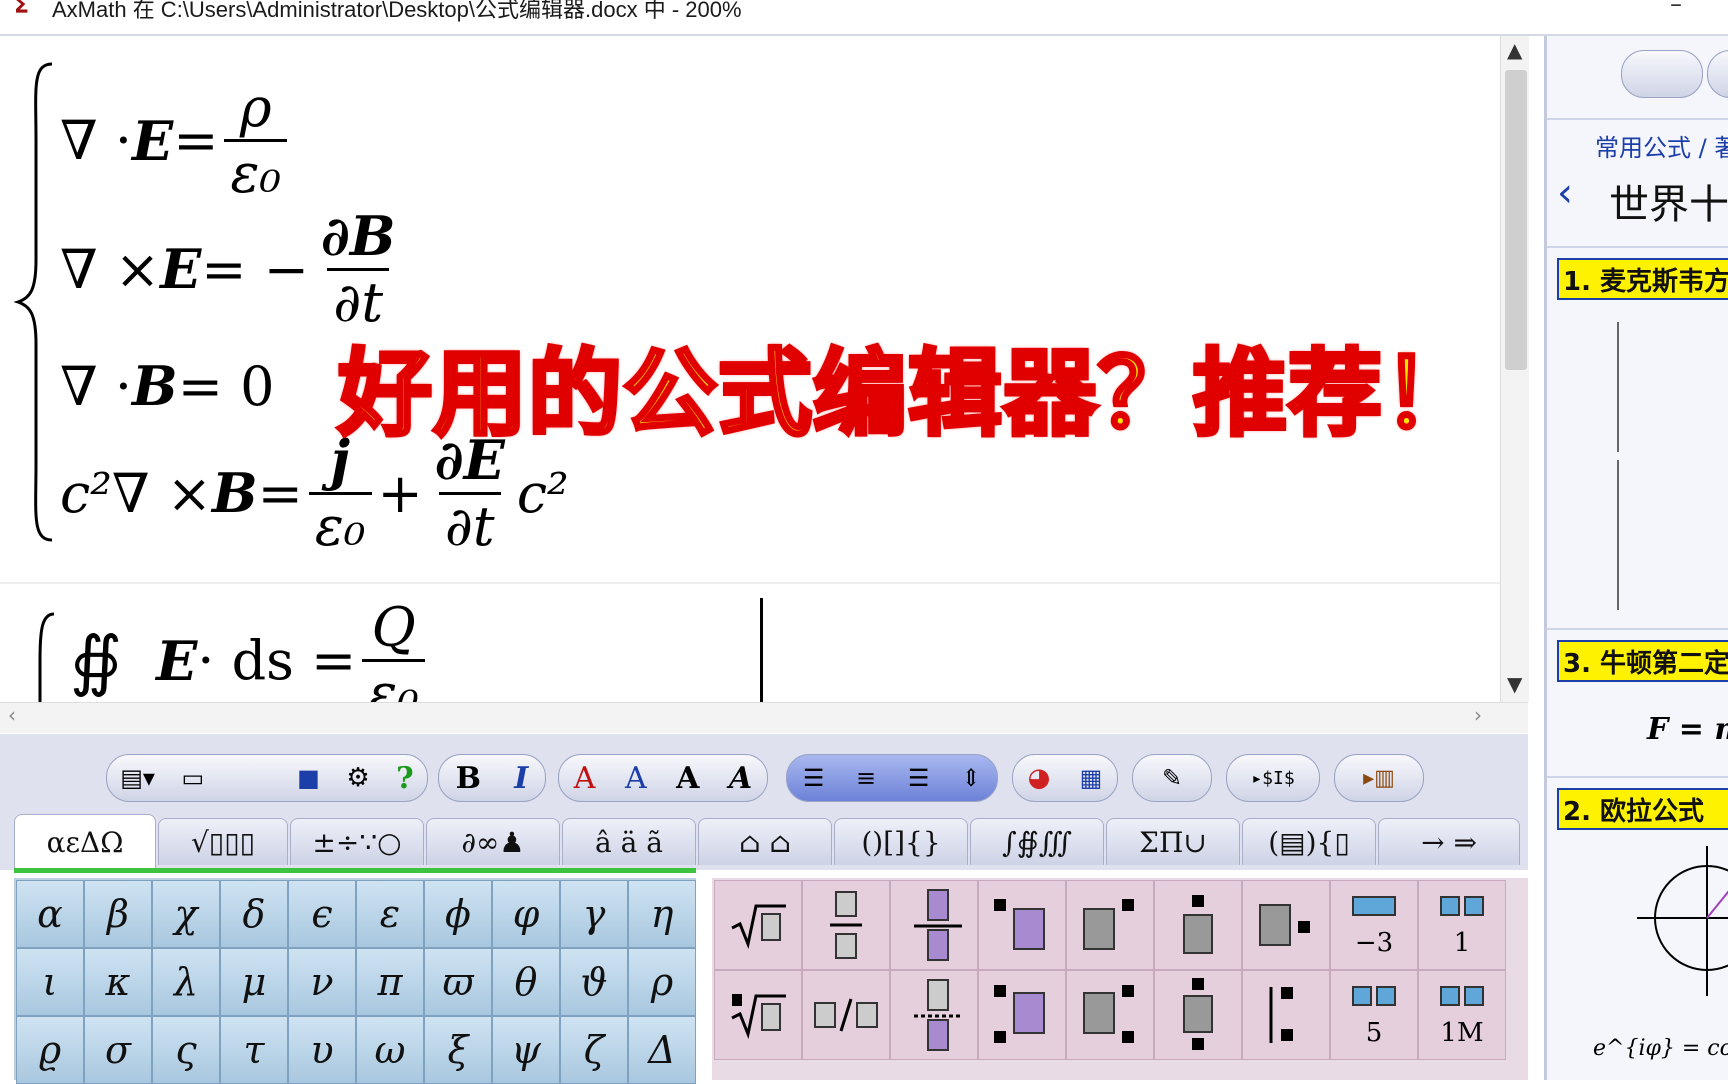 Image resolution: width=1728 pixels, height=1084 pixels. Describe the element at coordinates (758, 925) in the screenshot. I see `sqrt-template-icon` at that location.